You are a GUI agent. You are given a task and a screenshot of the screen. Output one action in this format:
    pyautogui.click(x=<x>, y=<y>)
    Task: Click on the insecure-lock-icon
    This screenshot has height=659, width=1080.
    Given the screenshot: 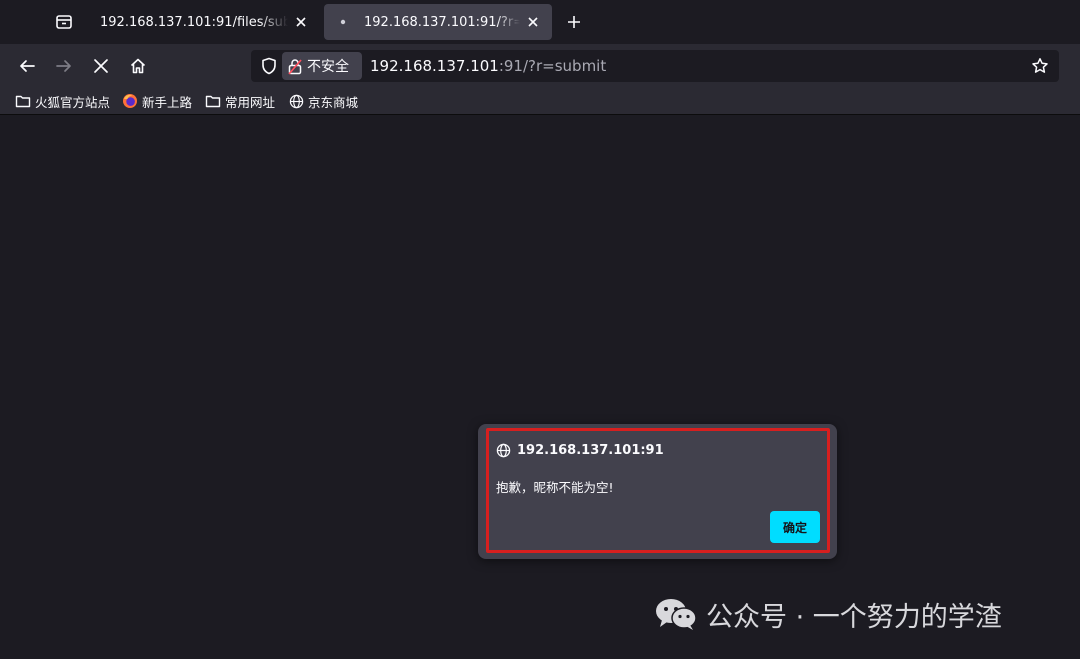 What is the action you would take?
    pyautogui.click(x=296, y=66)
    